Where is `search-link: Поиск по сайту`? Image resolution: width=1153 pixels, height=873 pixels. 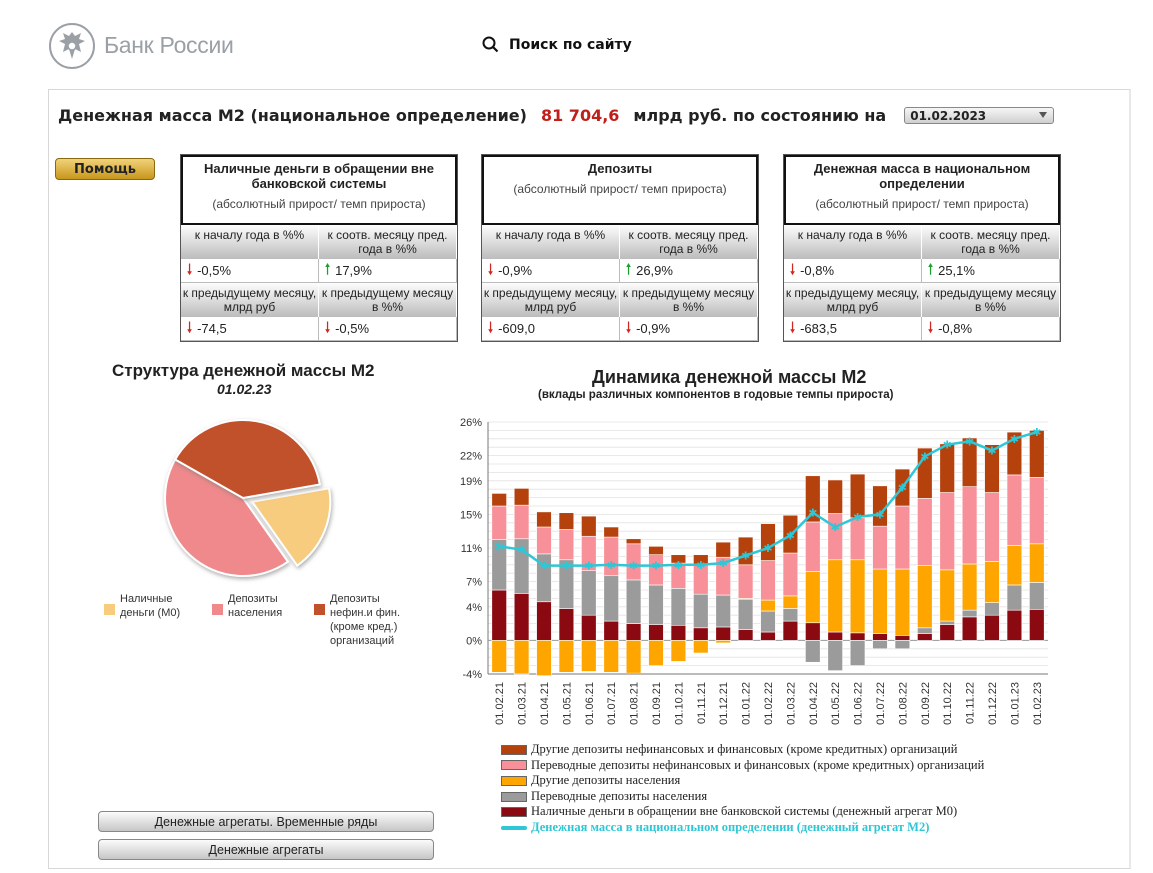 search-link: Поиск по сайту is located at coordinates (557, 44).